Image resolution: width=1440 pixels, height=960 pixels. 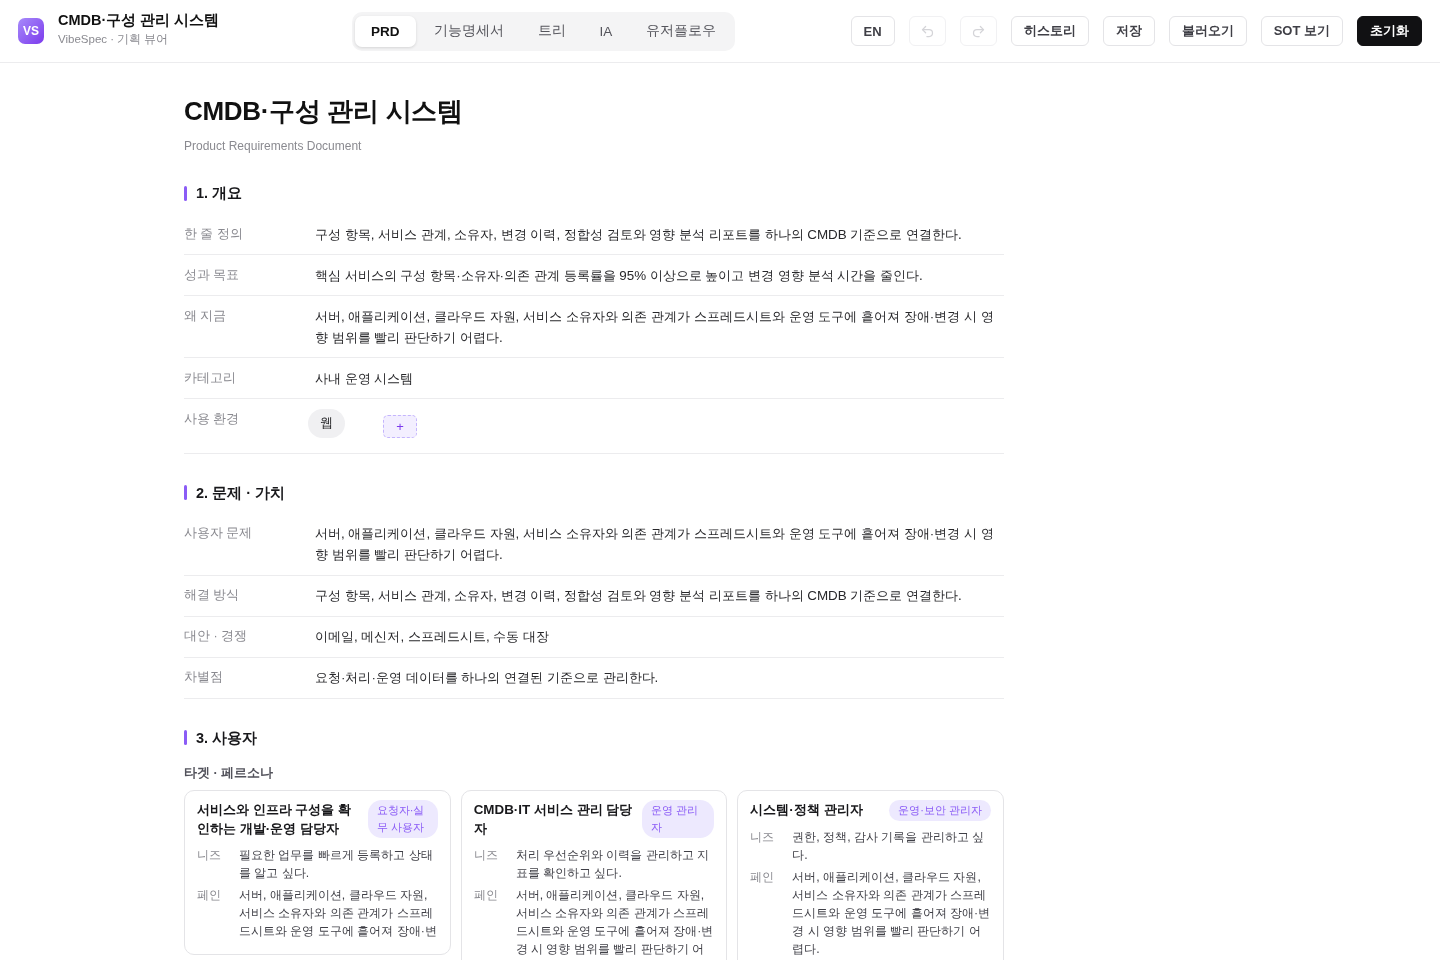 I want to click on section-heading: 2. 문제 · 가치, so click(x=240, y=493).